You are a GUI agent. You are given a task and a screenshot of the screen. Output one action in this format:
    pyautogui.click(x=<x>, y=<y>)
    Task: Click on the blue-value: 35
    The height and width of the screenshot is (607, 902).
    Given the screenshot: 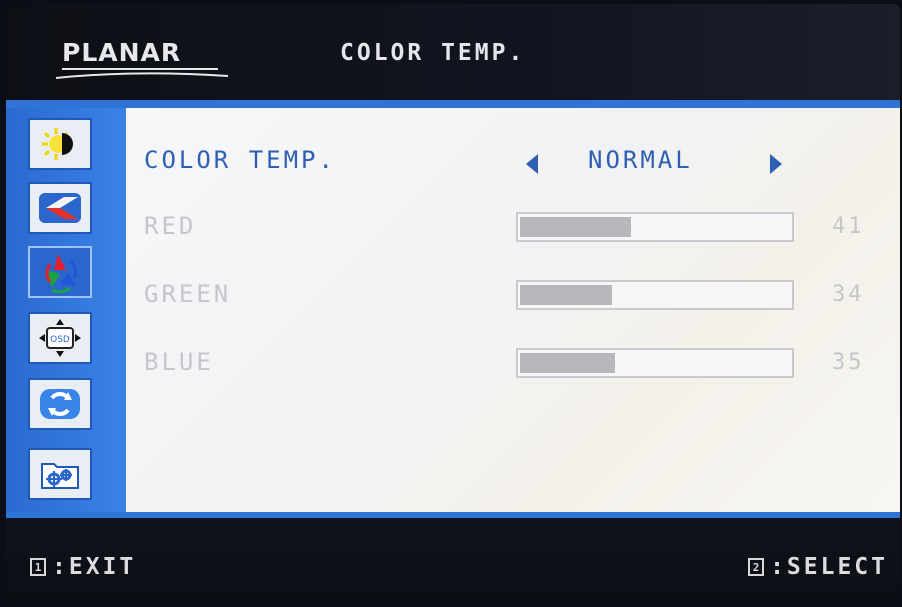 What is the action you would take?
    pyautogui.click(x=848, y=362)
    